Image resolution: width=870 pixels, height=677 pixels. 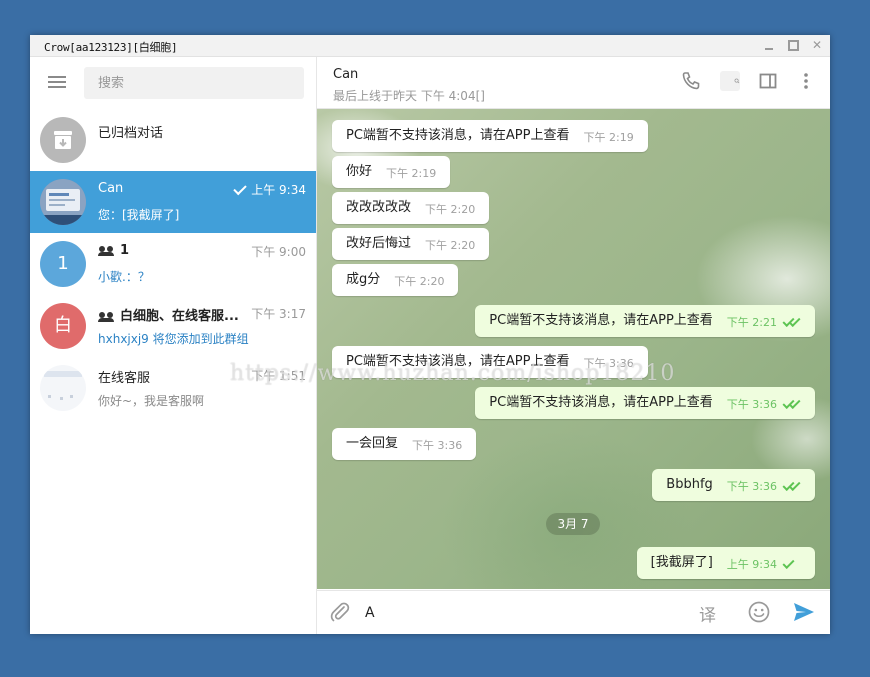 What do you see at coordinates (173, 140) in the screenshot?
I see `archived-chats-item: 已归档对话` at bounding box center [173, 140].